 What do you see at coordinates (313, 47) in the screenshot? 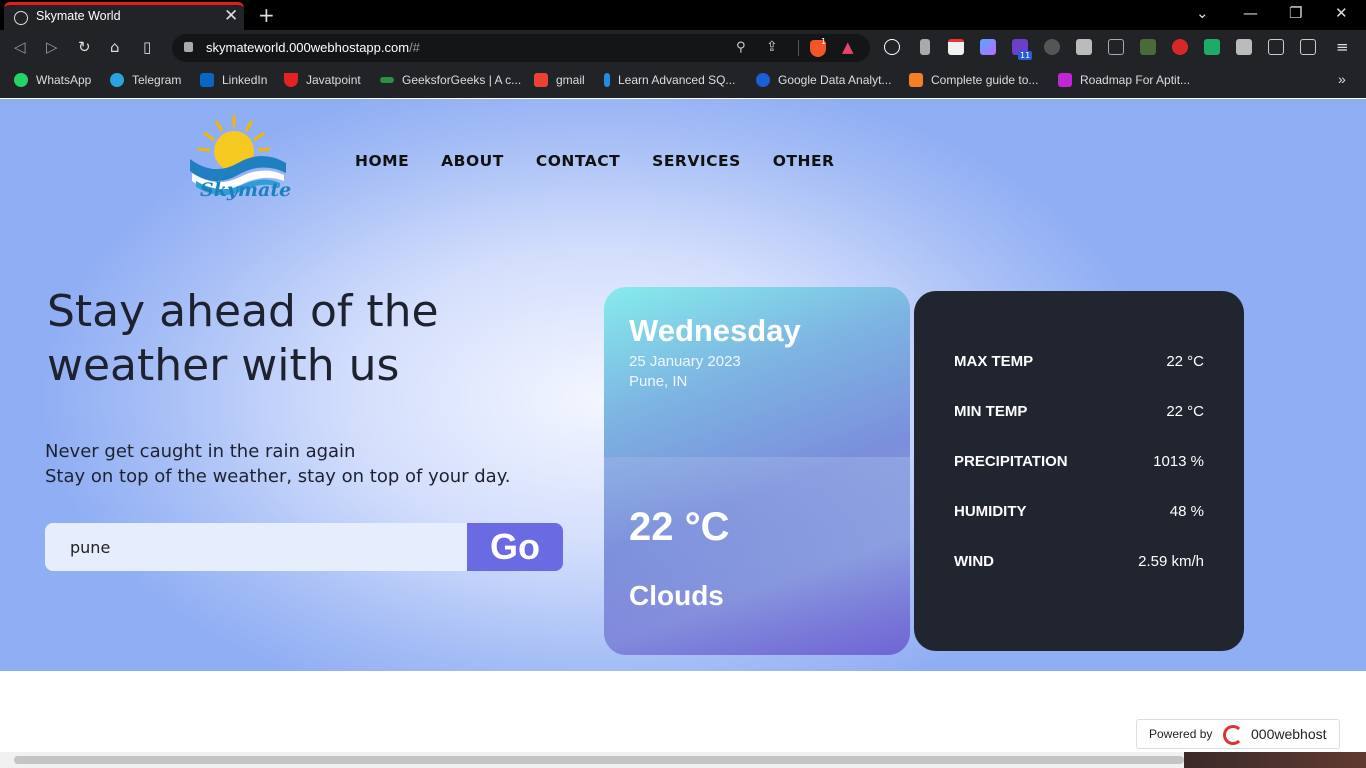
I see `url-text: skymateworld.000webhostapp.com/#` at bounding box center [313, 47].